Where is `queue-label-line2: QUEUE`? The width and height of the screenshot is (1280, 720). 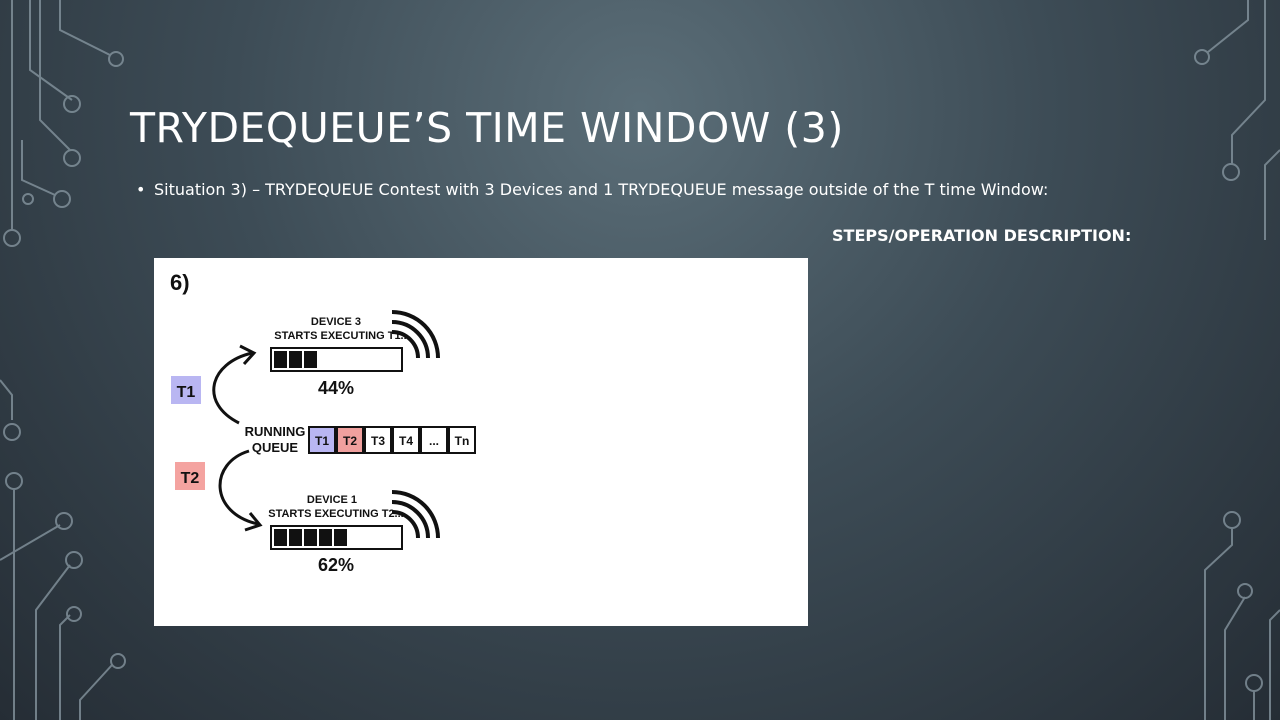
queue-label-line2: QUEUE is located at coordinates (275, 447).